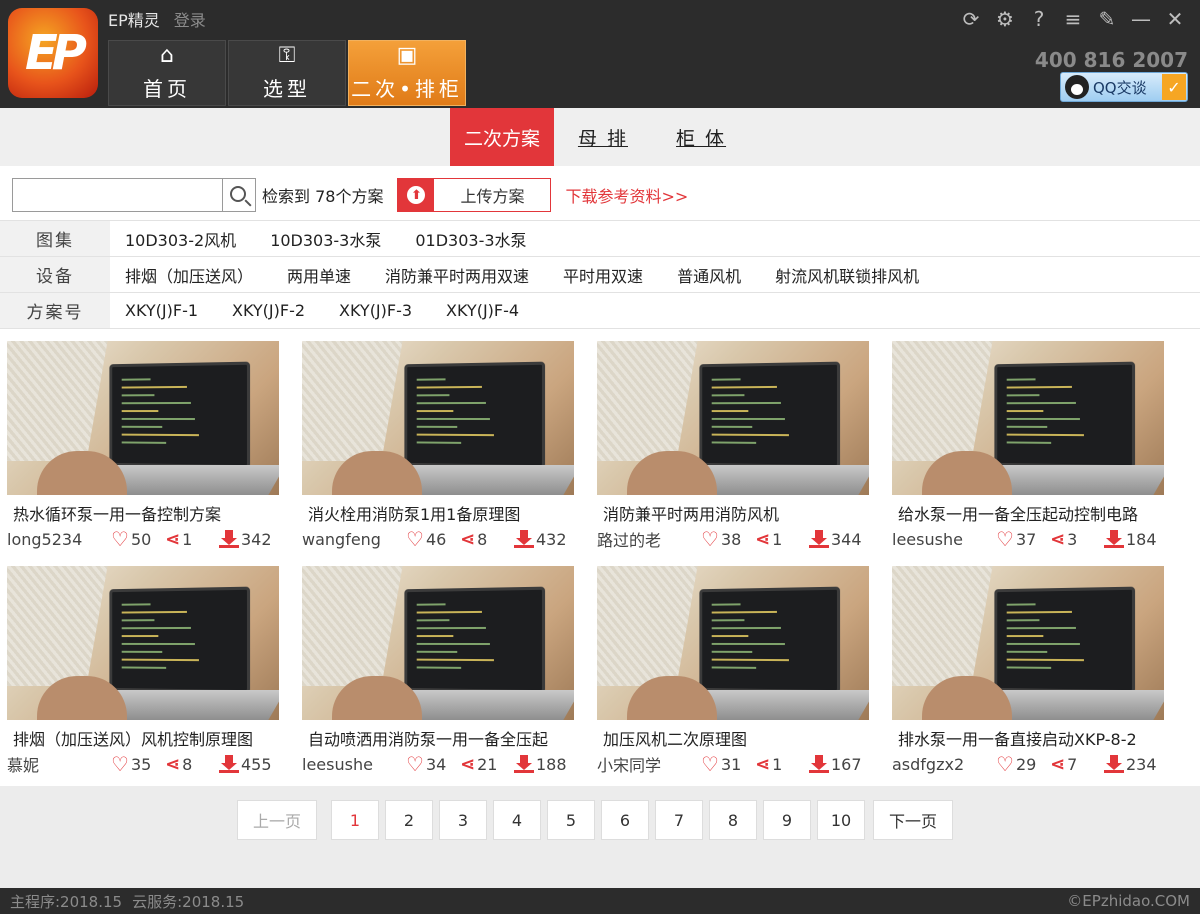  What do you see at coordinates (728, 764) in the screenshot?
I see `like-button: ♡ 31` at bounding box center [728, 764].